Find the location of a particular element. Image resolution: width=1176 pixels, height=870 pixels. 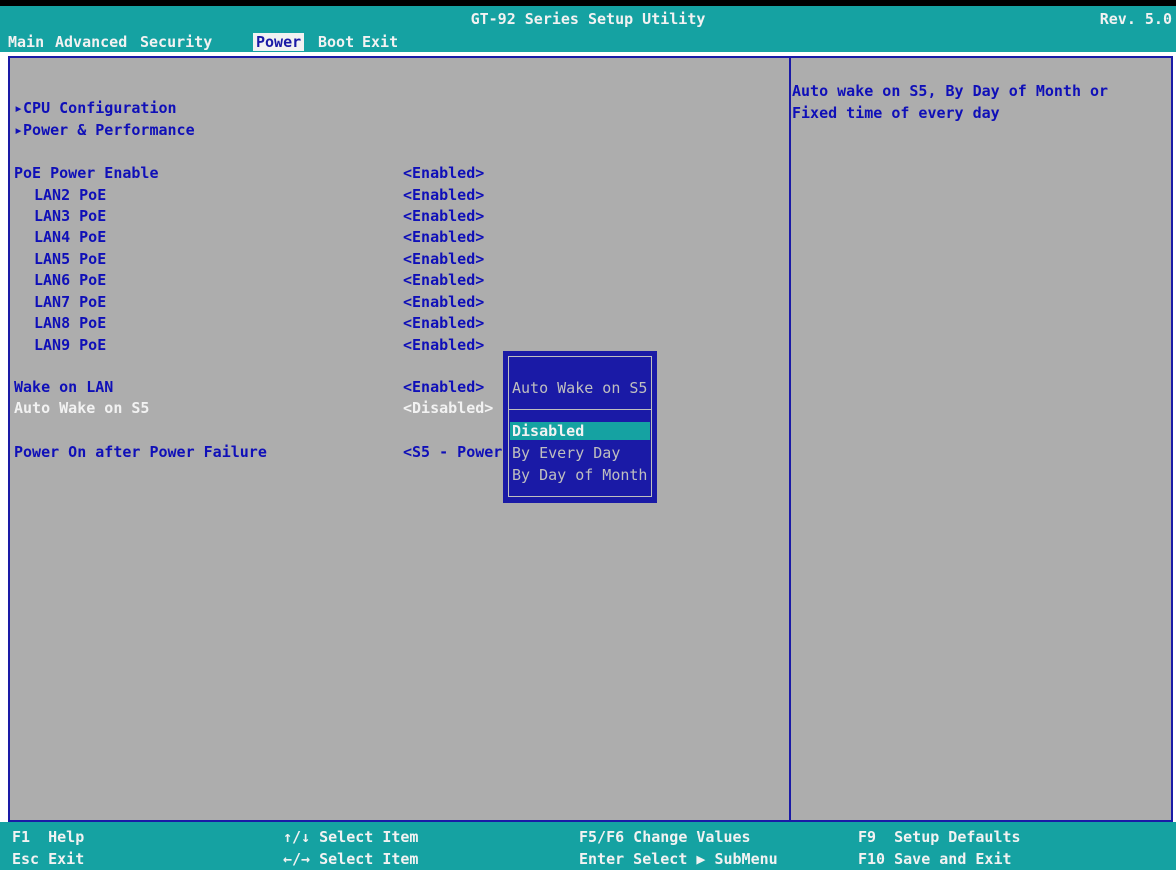

app-title: GT-92 Series Setup Utility is located at coordinates (588, 19).